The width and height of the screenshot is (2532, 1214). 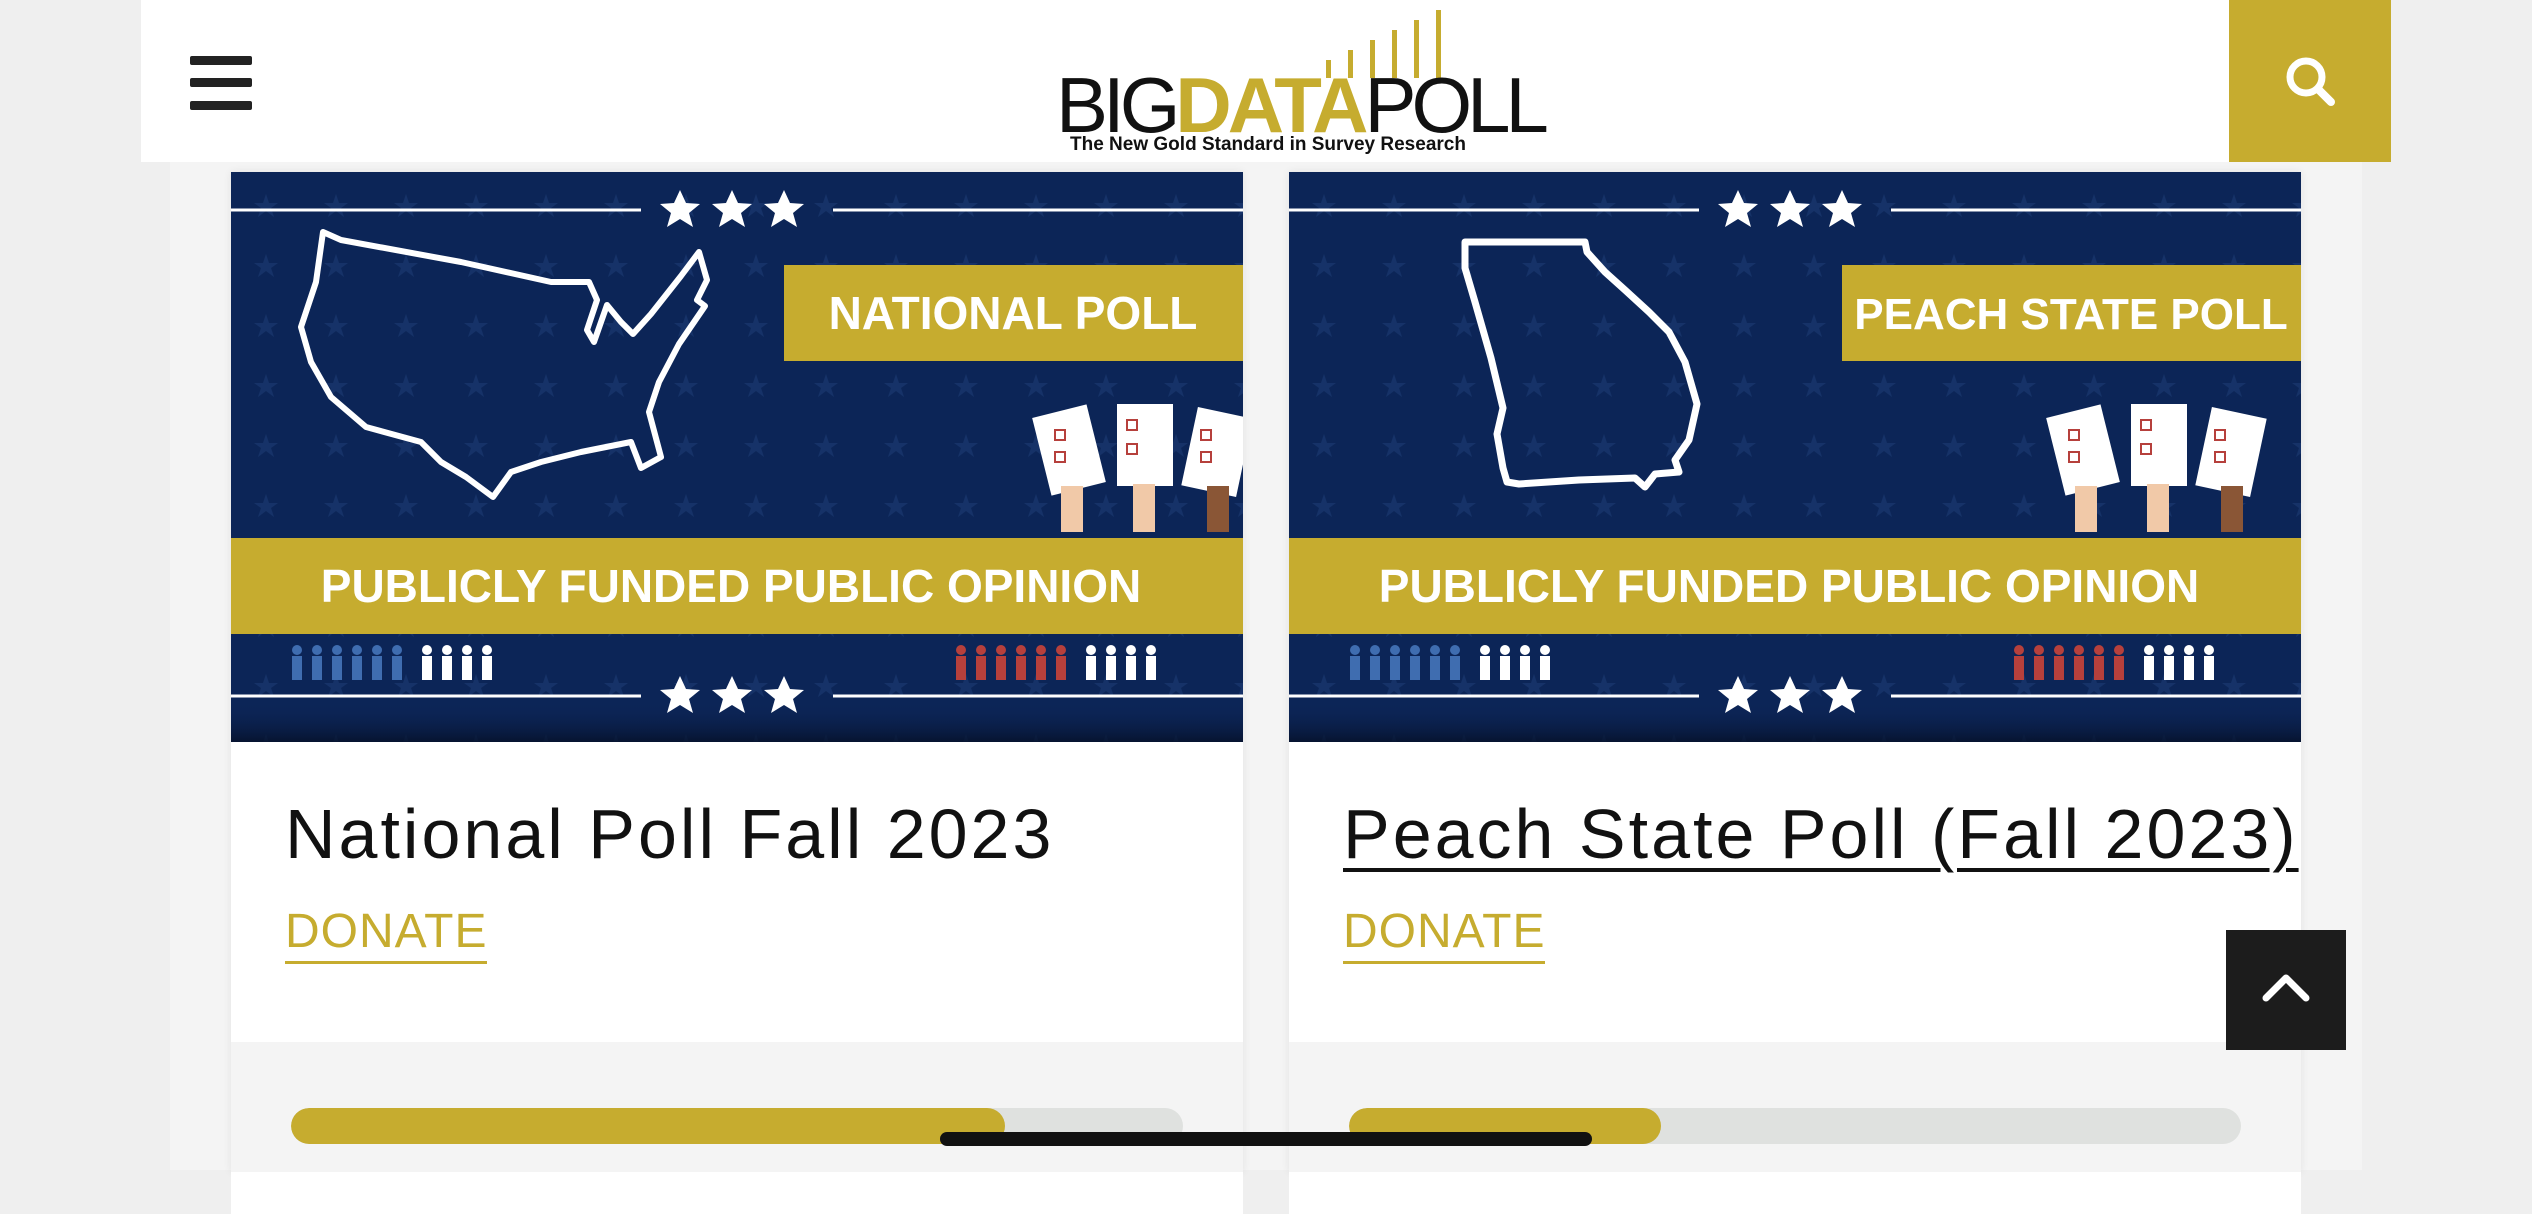 I want to click on logo-wordmark: BIGDATAPOLL, so click(x=1302, y=105).